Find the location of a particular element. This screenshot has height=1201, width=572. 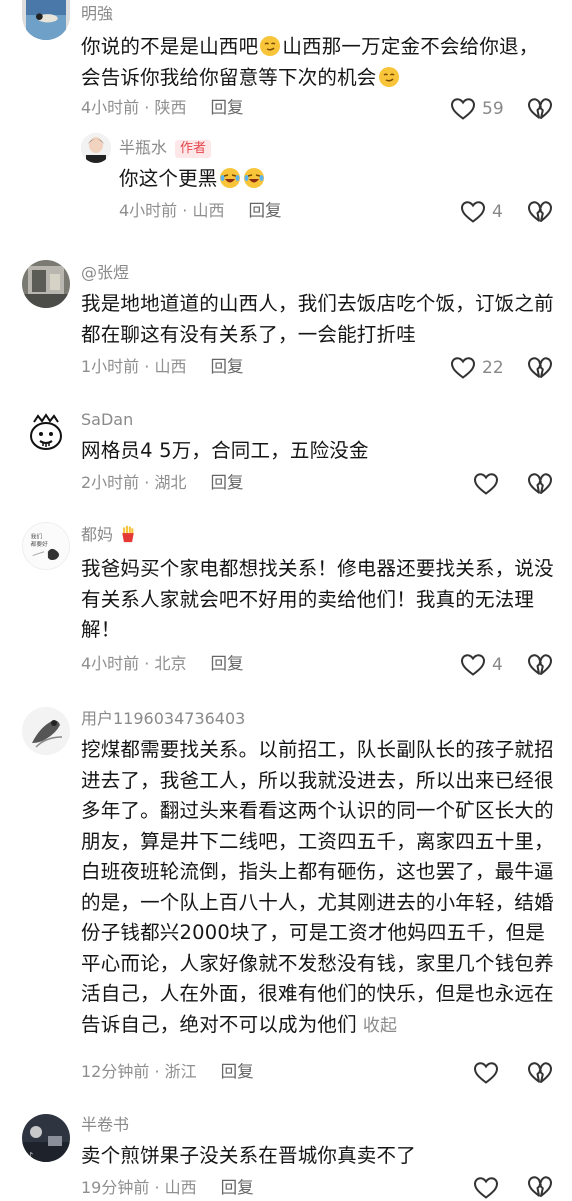

username: 都妈 is located at coordinates (109, 535).